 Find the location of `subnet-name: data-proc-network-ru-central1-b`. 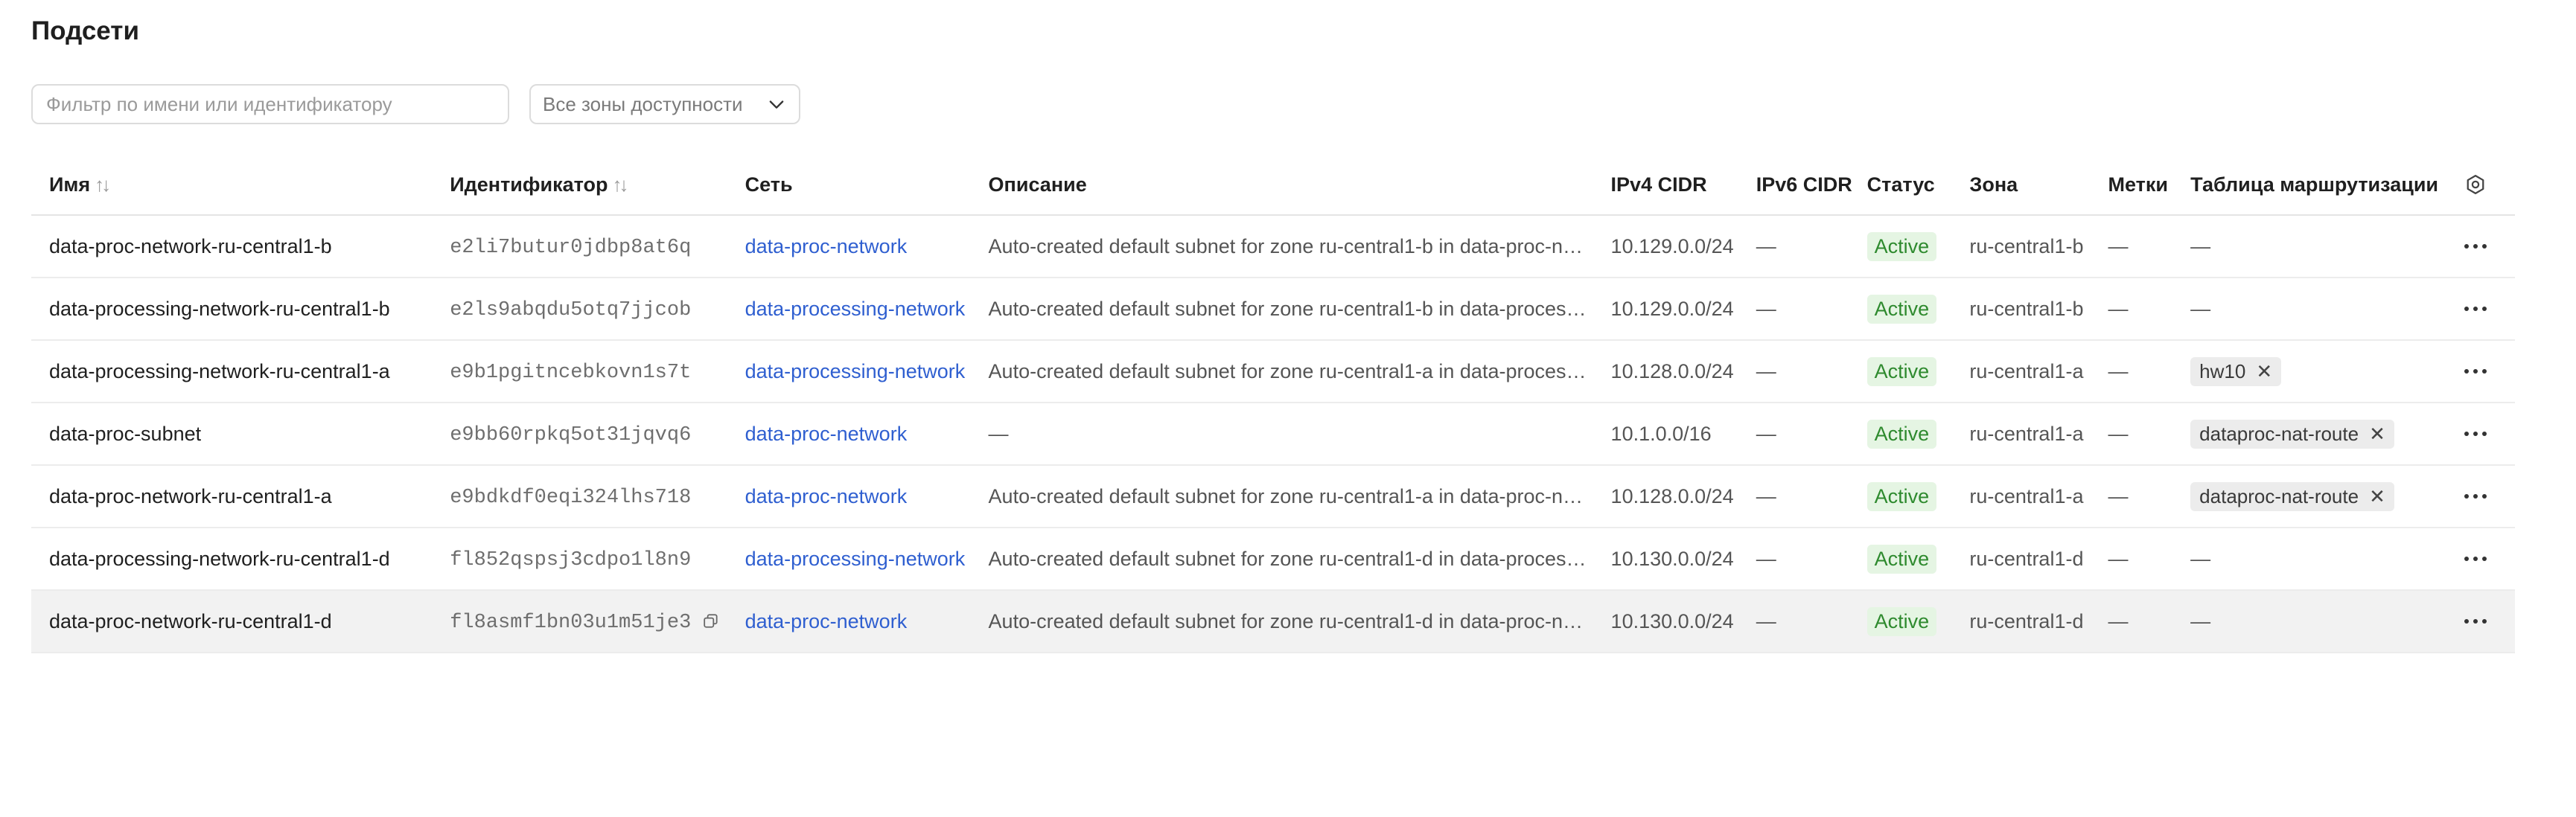

subnet-name: data-proc-network-ru-central1-b is located at coordinates (232, 246).